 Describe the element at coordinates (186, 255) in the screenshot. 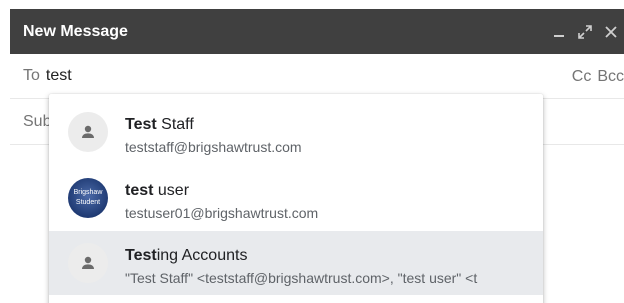

I see `suggestion-name: Testing Accounts` at that location.